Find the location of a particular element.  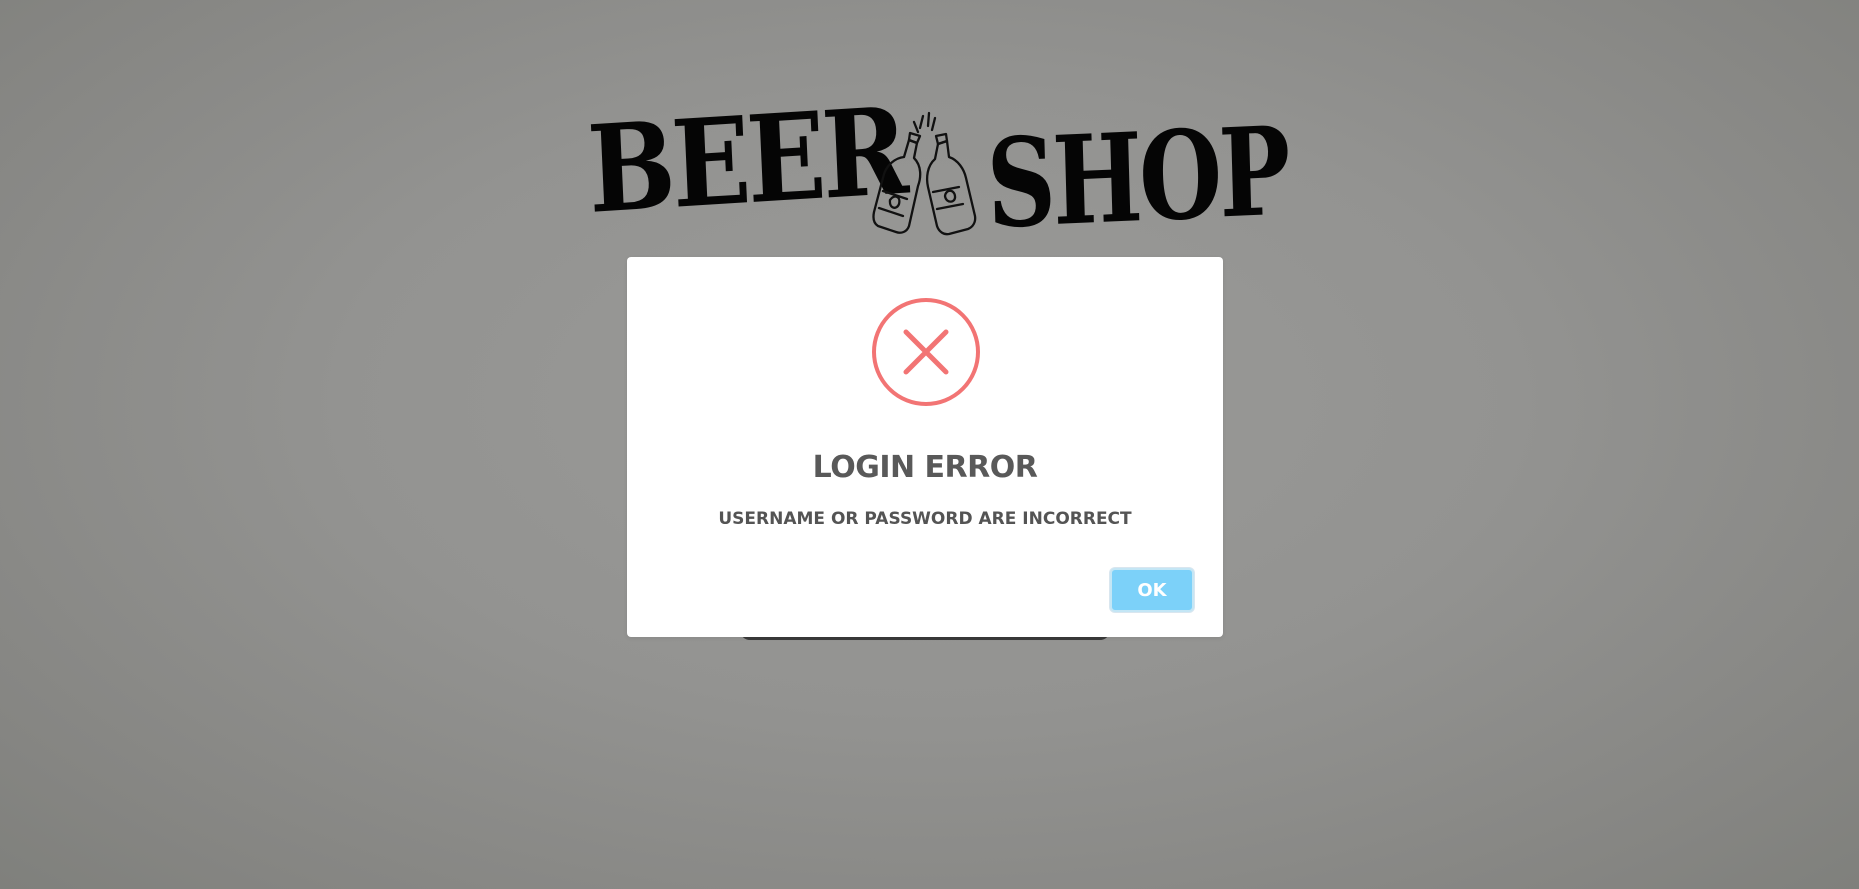

logo-word-shop: SHOP is located at coordinates (1137, 177).